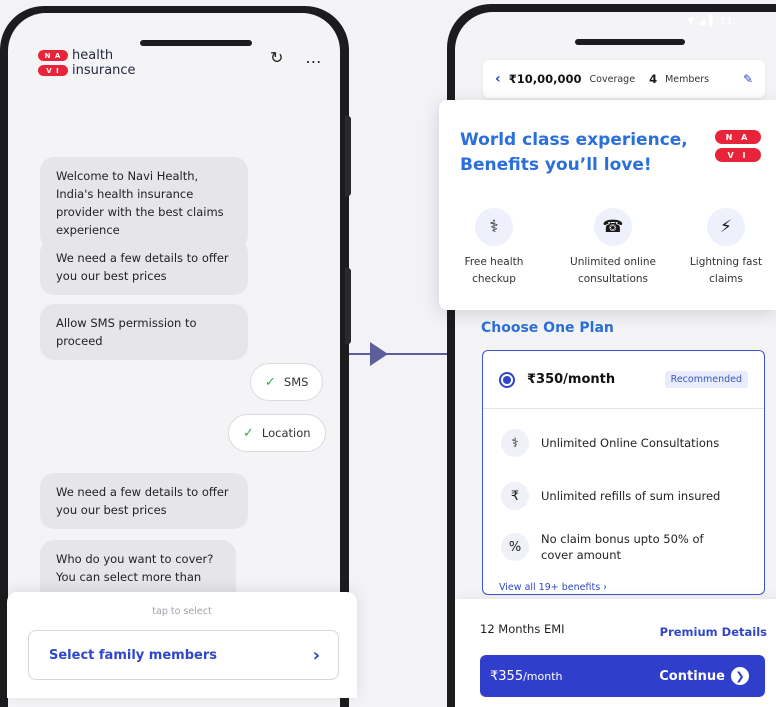  Describe the element at coordinates (494, 227) in the screenshot. I see `health-checkup-icon: ⚕` at that location.